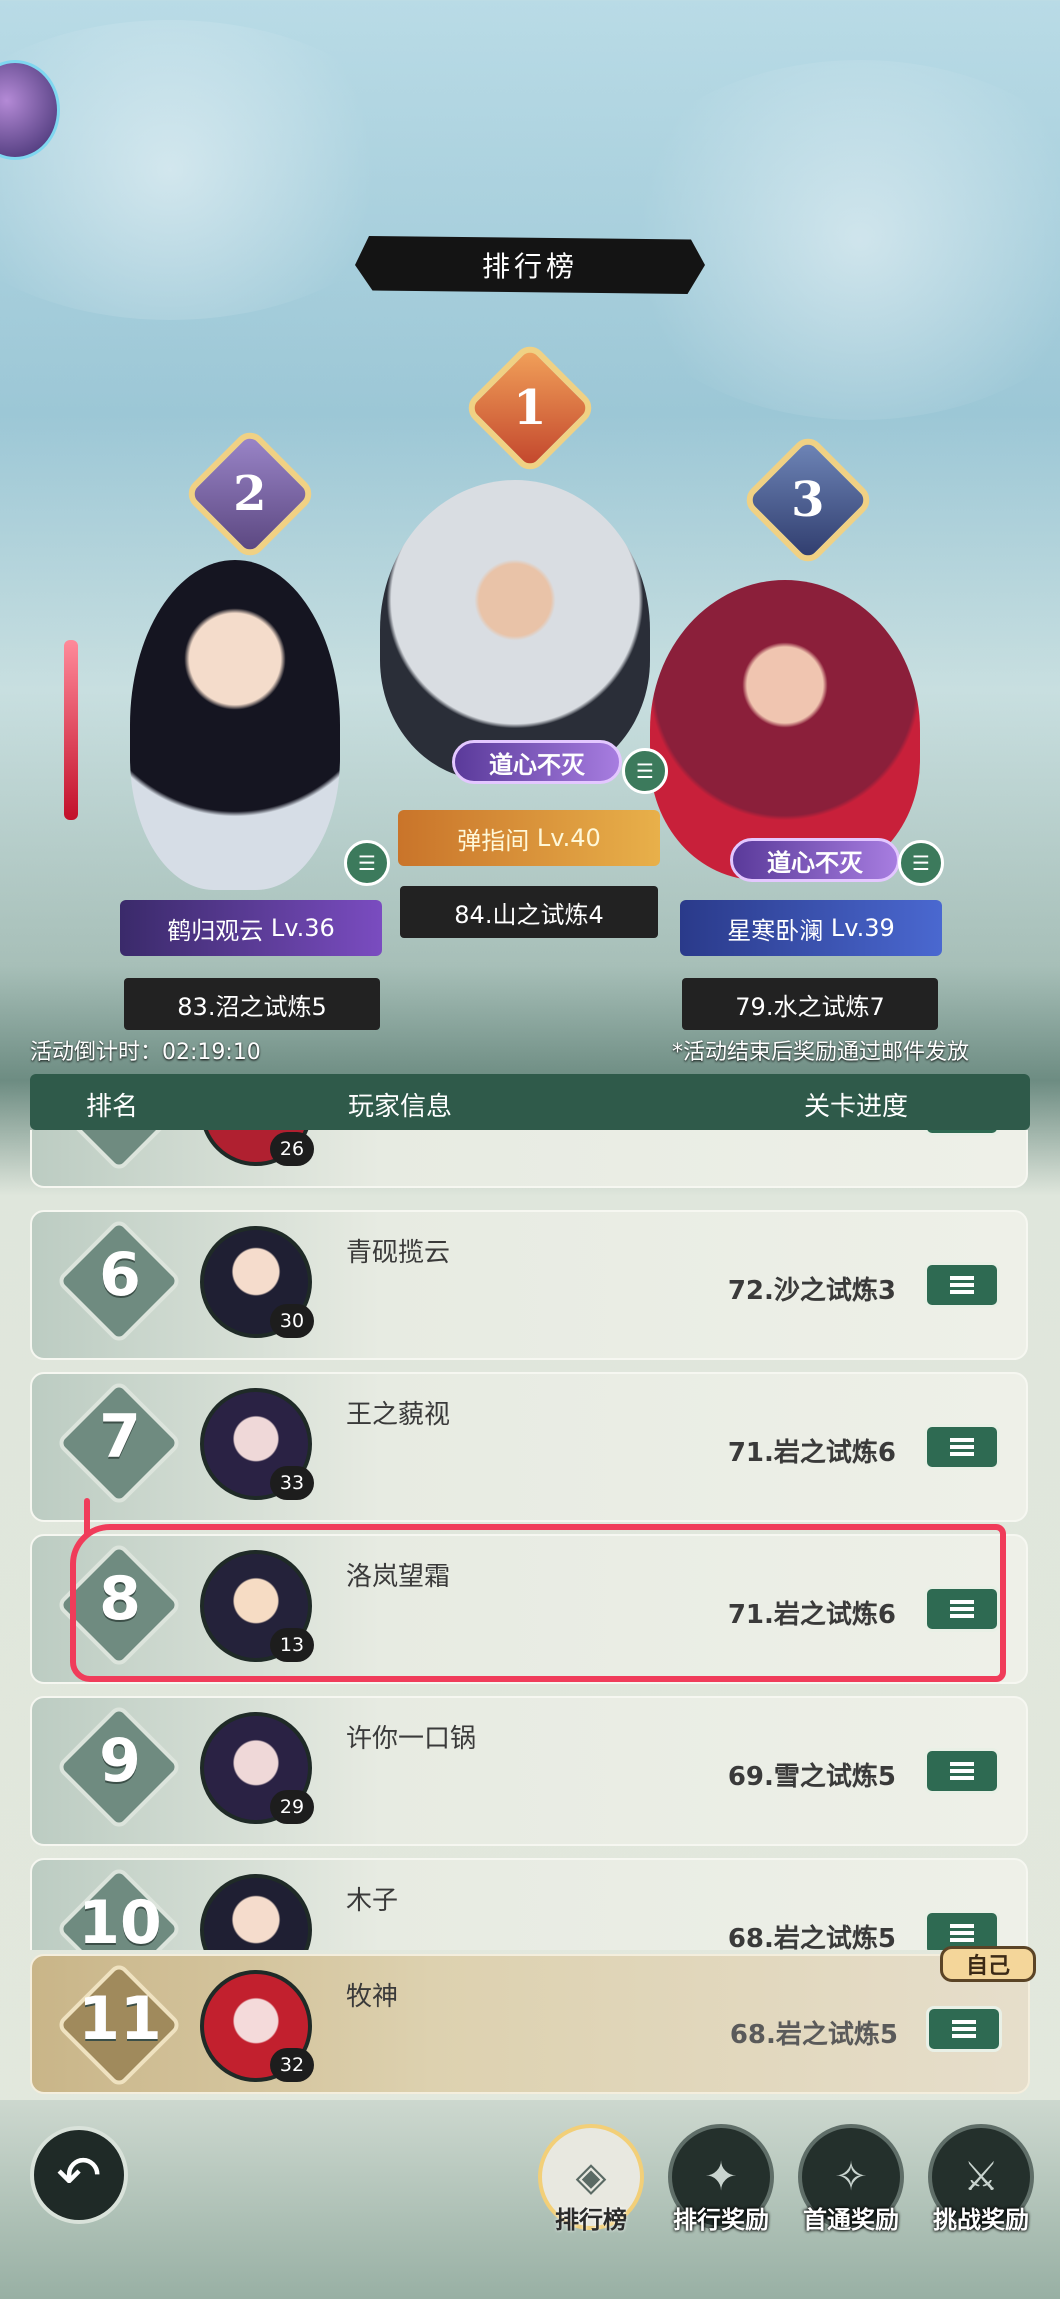 The height and width of the screenshot is (2299, 1060). What do you see at coordinates (981, 2220) in the screenshot?
I see `tab-challenge-reward-label: 挑战奖励` at bounding box center [981, 2220].